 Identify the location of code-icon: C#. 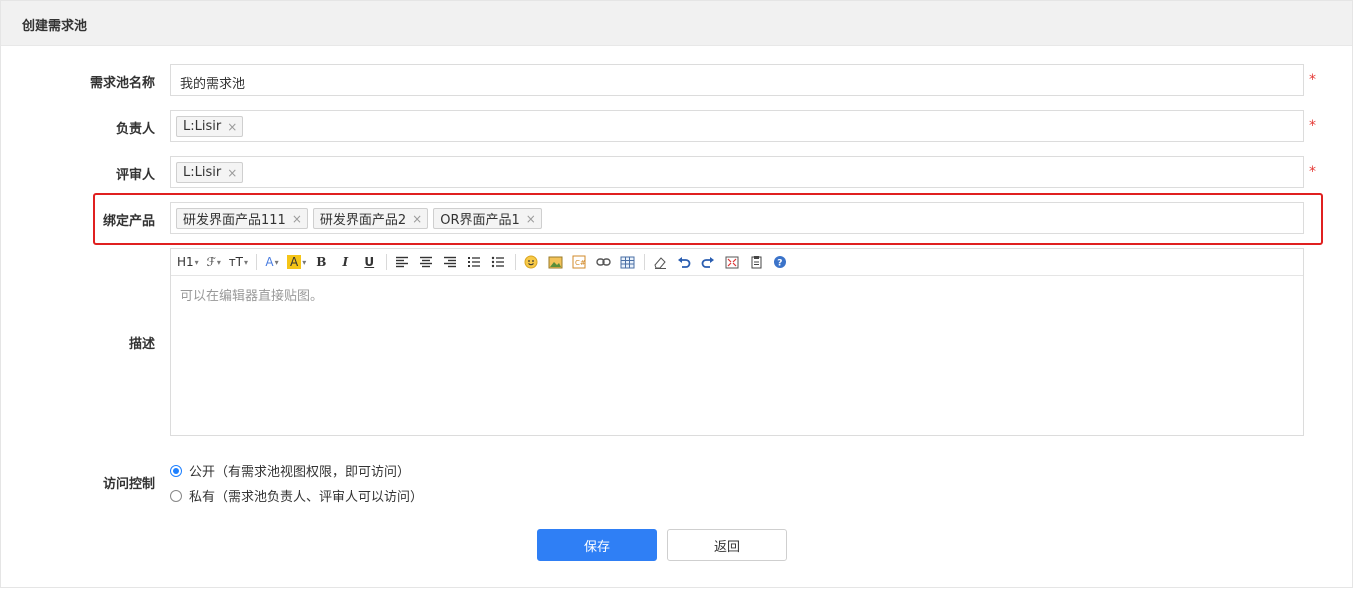
(579, 262).